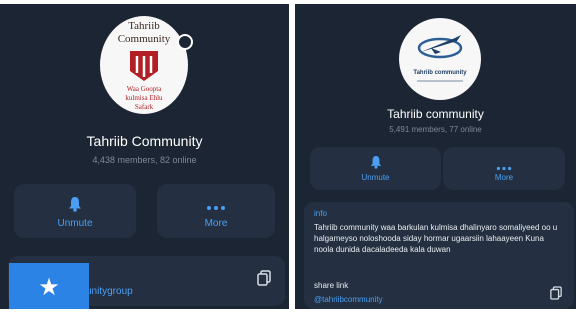 This screenshot has width=576, height=313. Describe the element at coordinates (320, 213) in the screenshot. I see `info-label: info` at that location.